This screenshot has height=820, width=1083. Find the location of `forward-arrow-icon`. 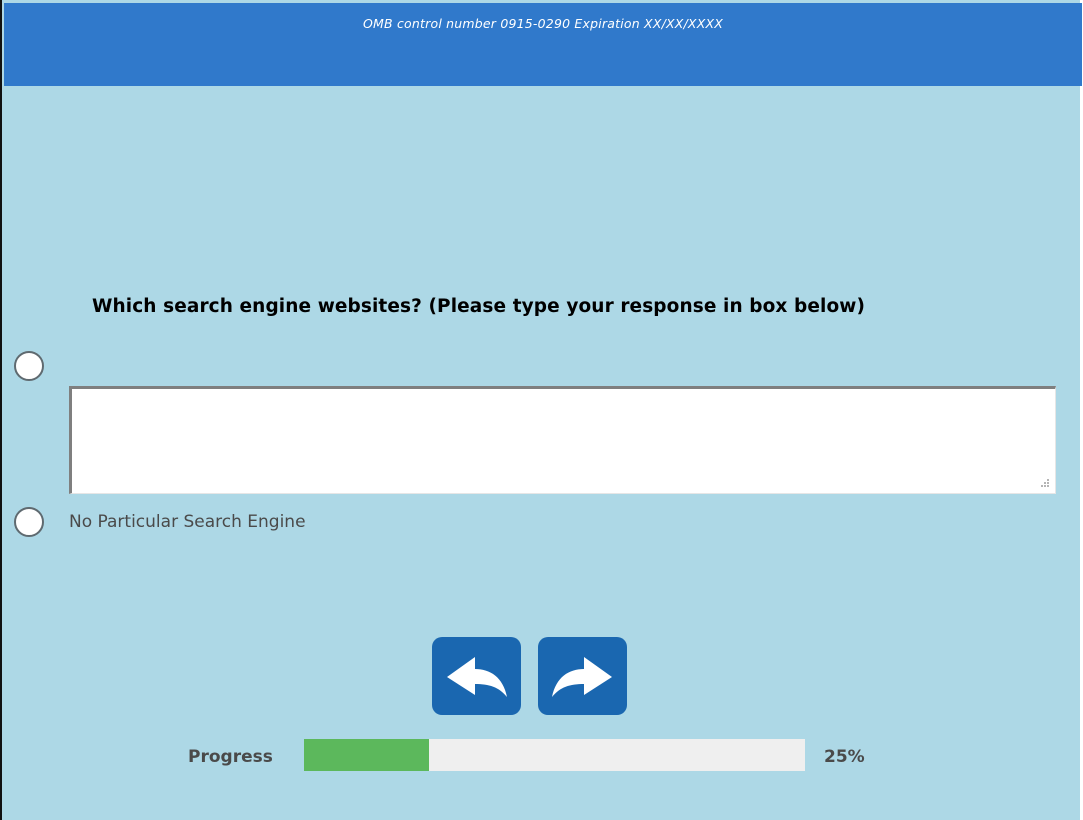

forward-arrow-icon is located at coordinates (582, 677).